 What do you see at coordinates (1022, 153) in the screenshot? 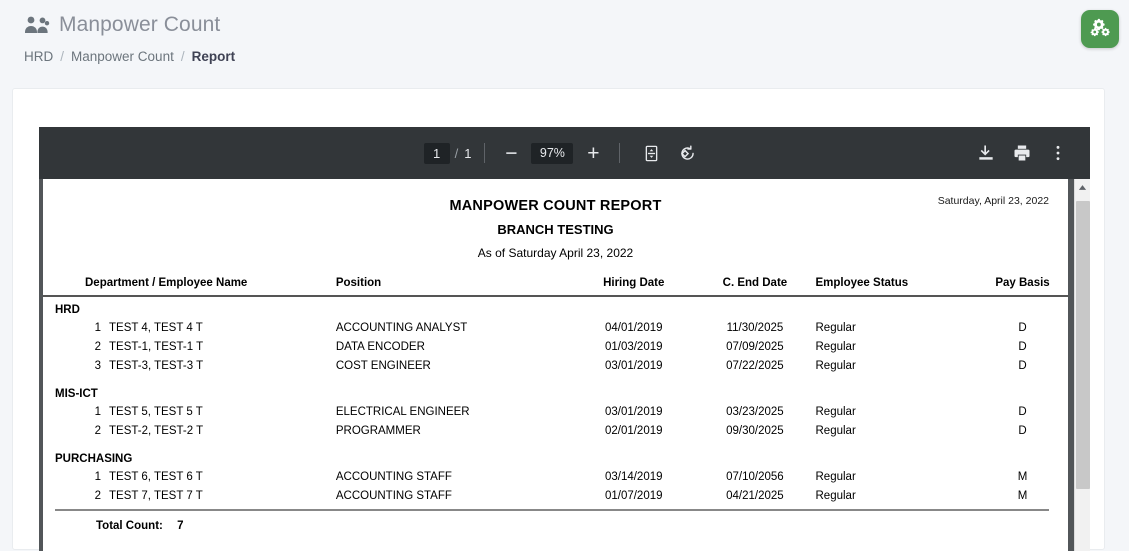
I see `print-icon` at bounding box center [1022, 153].